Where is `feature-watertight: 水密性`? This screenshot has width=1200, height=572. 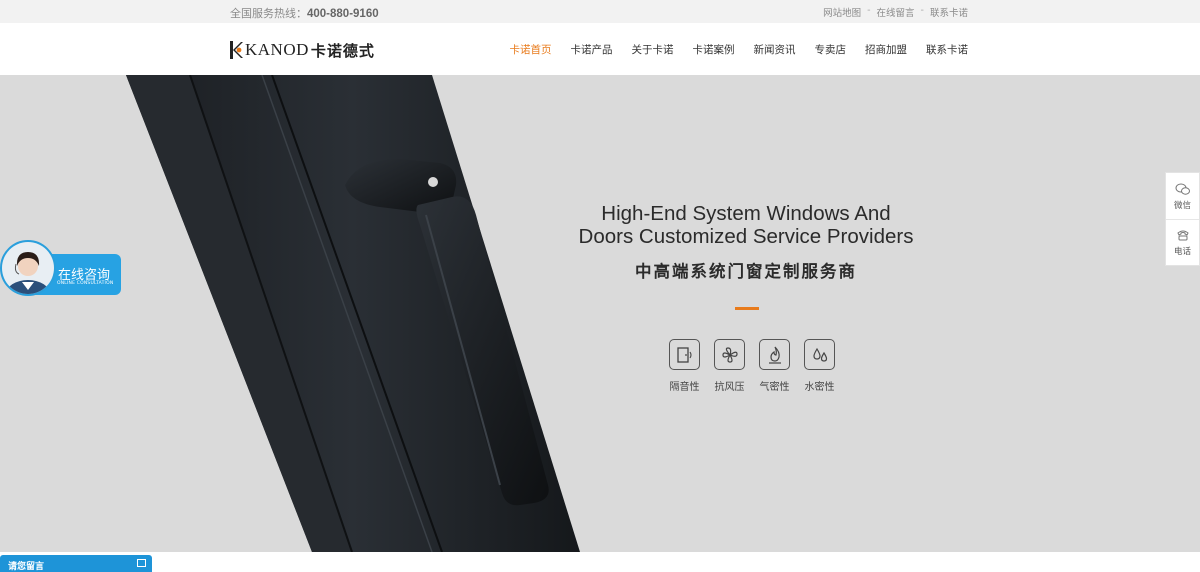 feature-watertight: 水密性 is located at coordinates (819, 366).